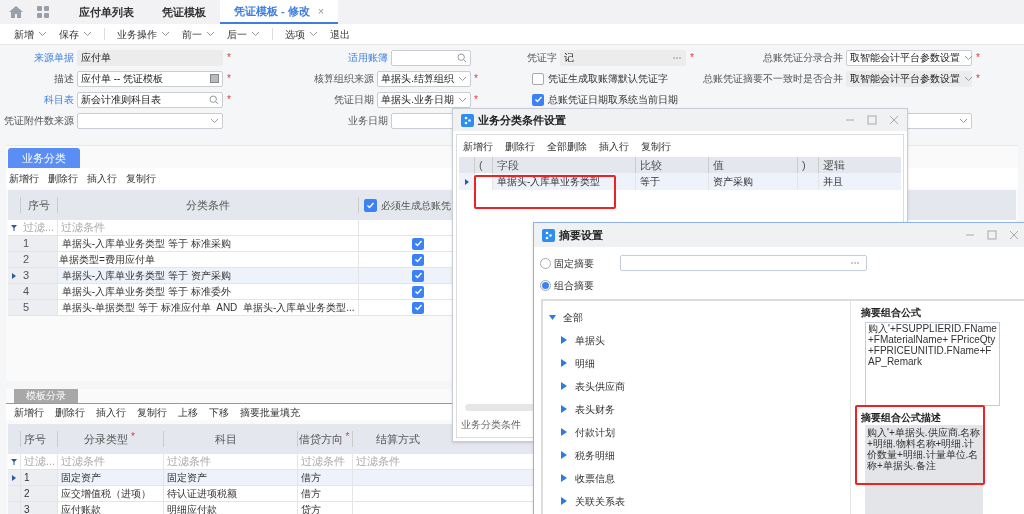 The width and height of the screenshot is (1024, 514). I want to click on search-field, so click(431, 57).